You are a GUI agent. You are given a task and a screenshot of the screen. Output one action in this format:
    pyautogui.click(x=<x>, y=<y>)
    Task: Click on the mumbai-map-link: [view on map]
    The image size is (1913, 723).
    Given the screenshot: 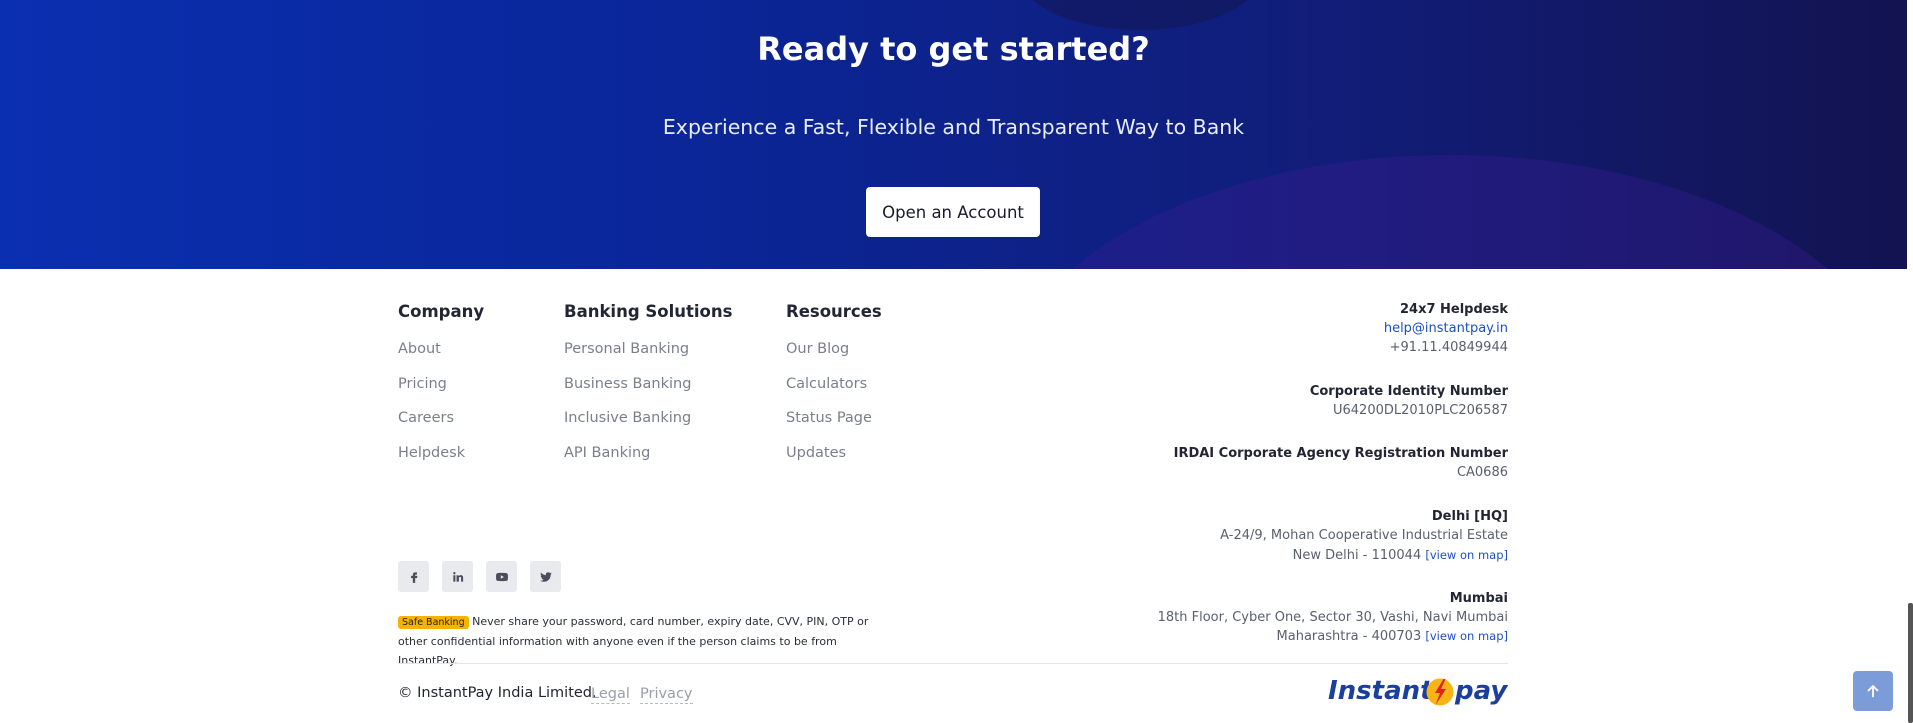 What is the action you would take?
    pyautogui.click(x=1466, y=636)
    